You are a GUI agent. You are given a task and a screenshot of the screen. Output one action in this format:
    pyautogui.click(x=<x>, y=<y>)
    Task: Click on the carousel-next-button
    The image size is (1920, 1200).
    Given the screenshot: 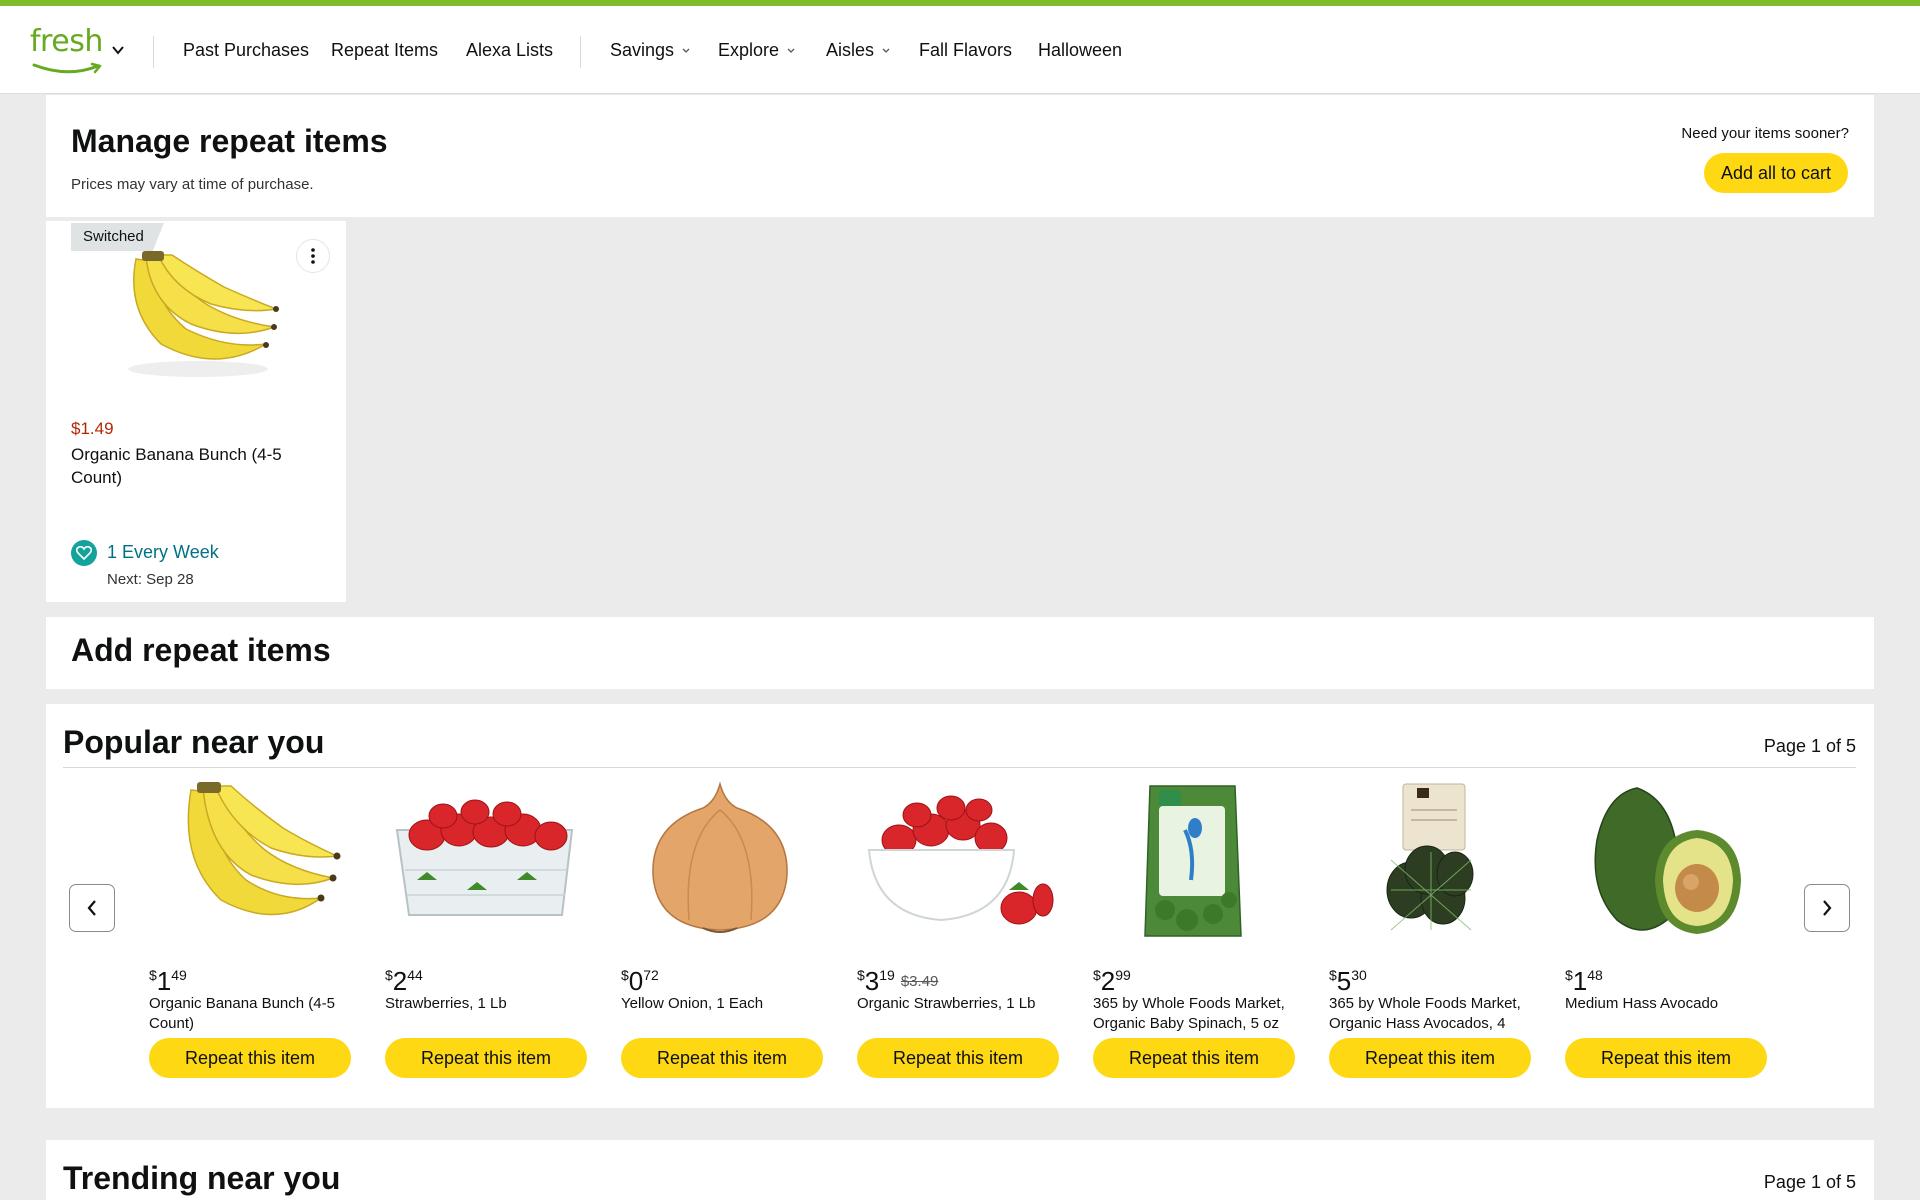 What is the action you would take?
    pyautogui.click(x=1827, y=908)
    